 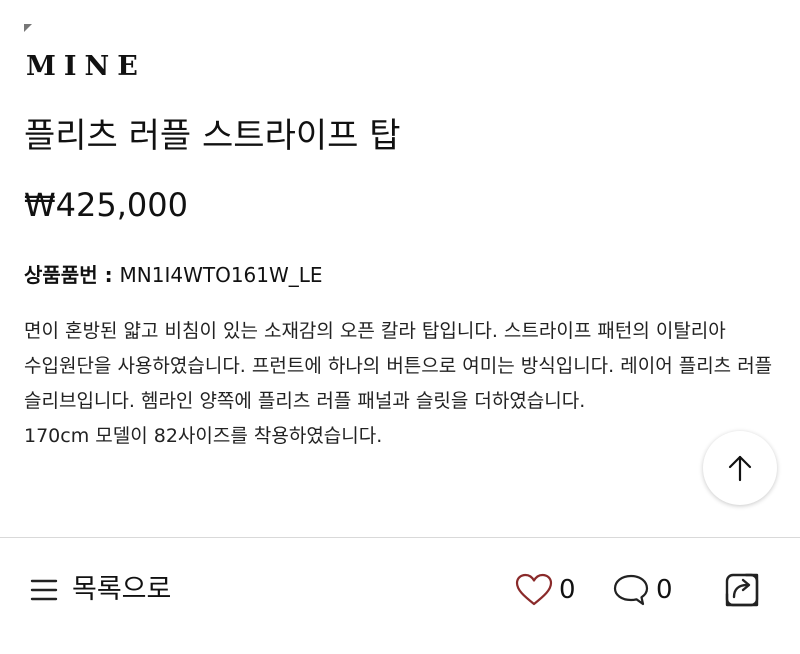 What do you see at coordinates (400, 590) in the screenshot?
I see `bottom-action-bar: 목록으로 0 0` at bounding box center [400, 590].